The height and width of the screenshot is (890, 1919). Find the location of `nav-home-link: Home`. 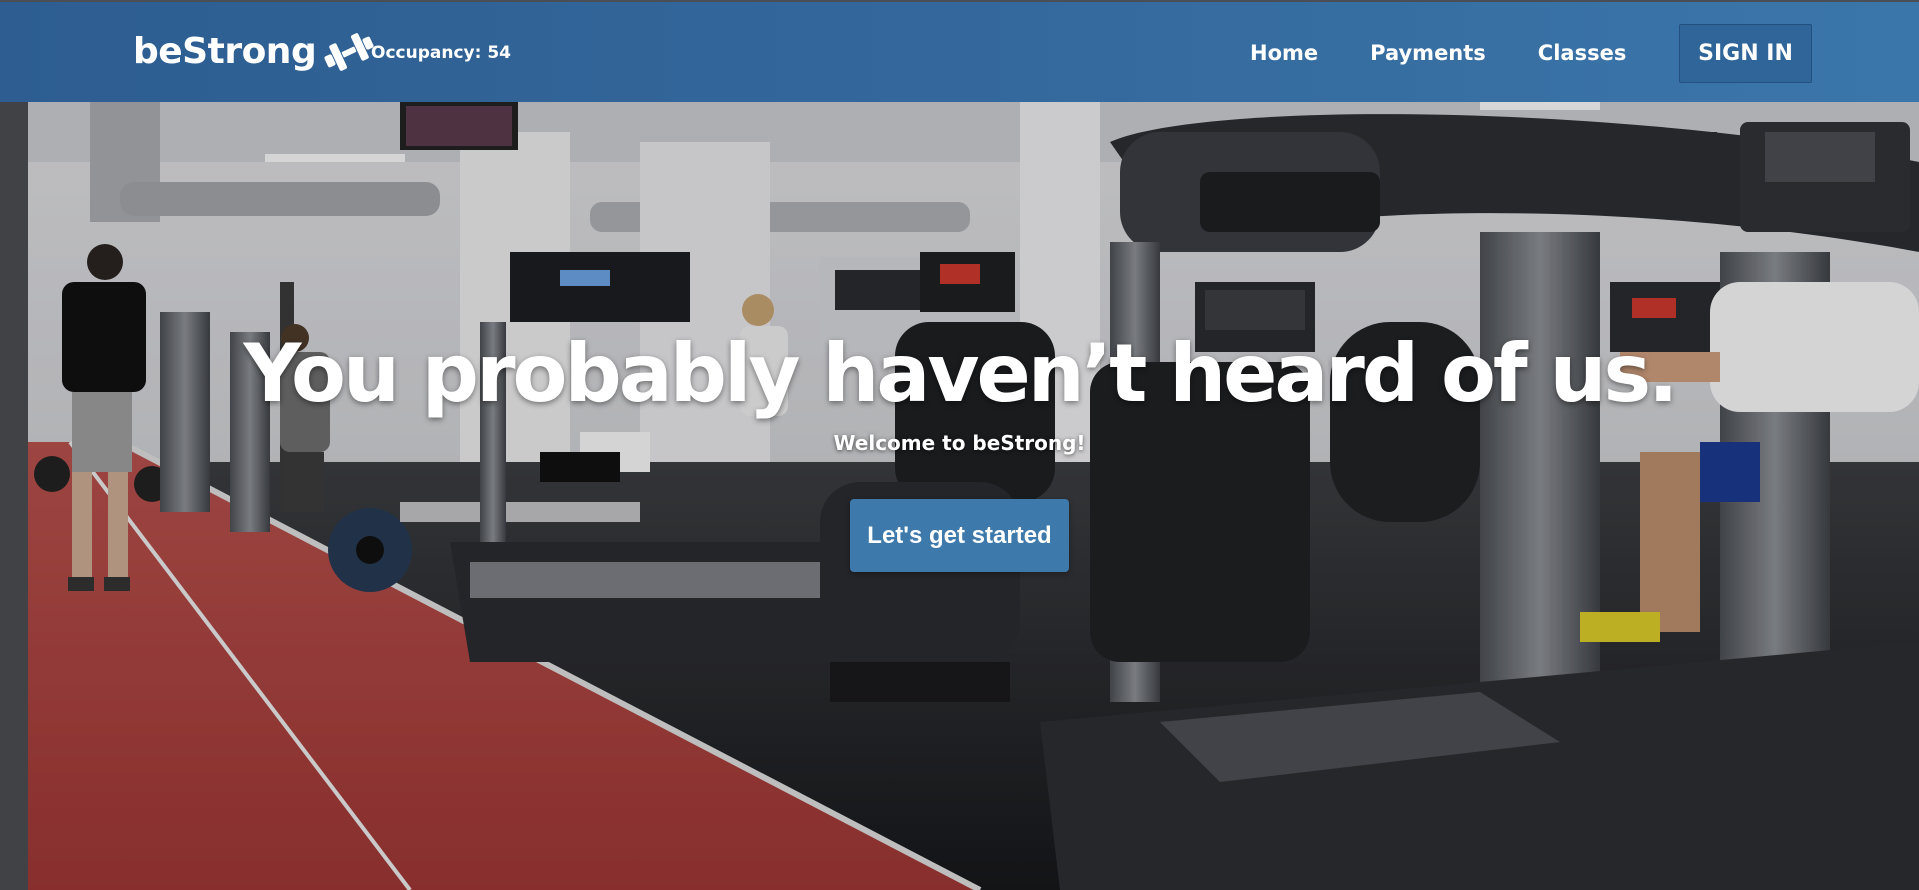

nav-home-link: Home is located at coordinates (1284, 53).